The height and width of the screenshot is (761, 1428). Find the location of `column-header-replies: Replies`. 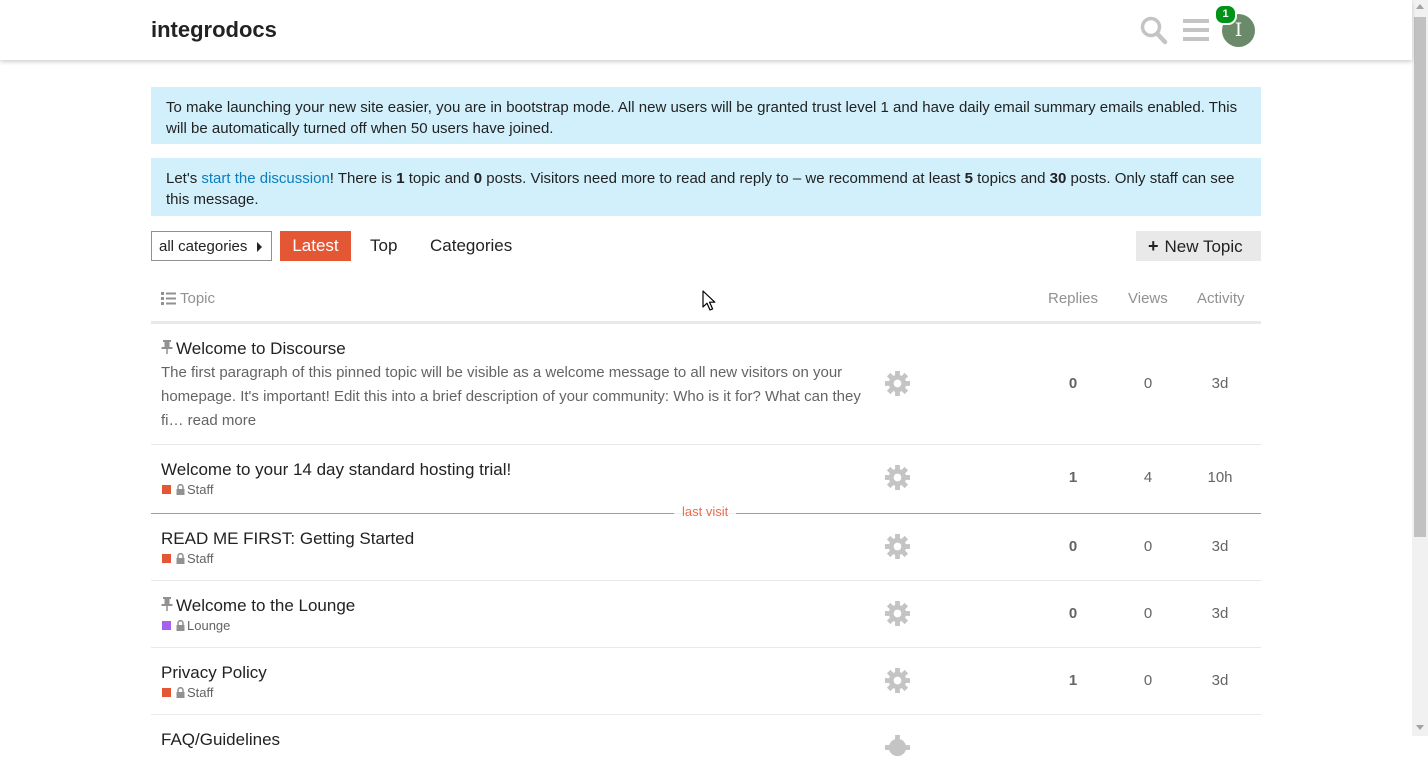

column-header-replies: Replies is located at coordinates (1073, 298).